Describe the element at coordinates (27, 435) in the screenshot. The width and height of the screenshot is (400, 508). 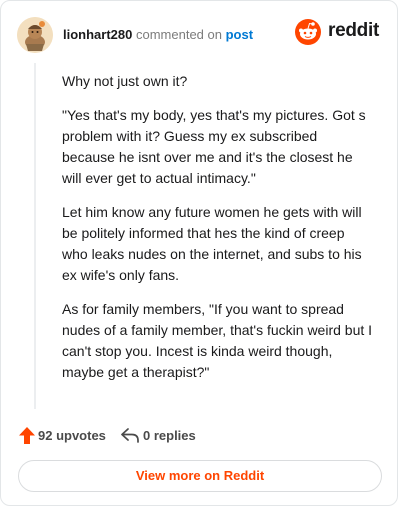
I see `upvote-arrow-icon` at that location.